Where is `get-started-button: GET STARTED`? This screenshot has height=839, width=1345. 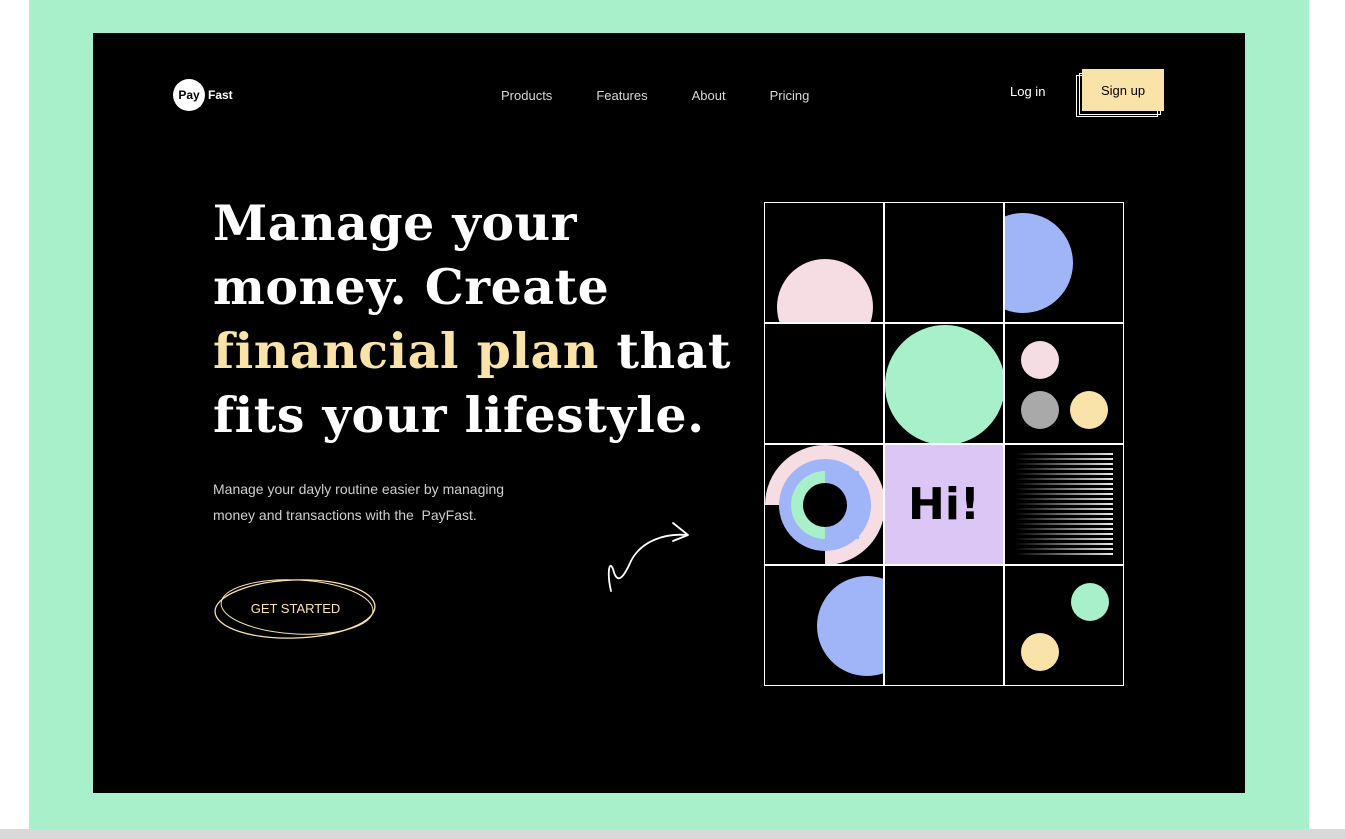 get-started-button: GET STARTED is located at coordinates (295, 608).